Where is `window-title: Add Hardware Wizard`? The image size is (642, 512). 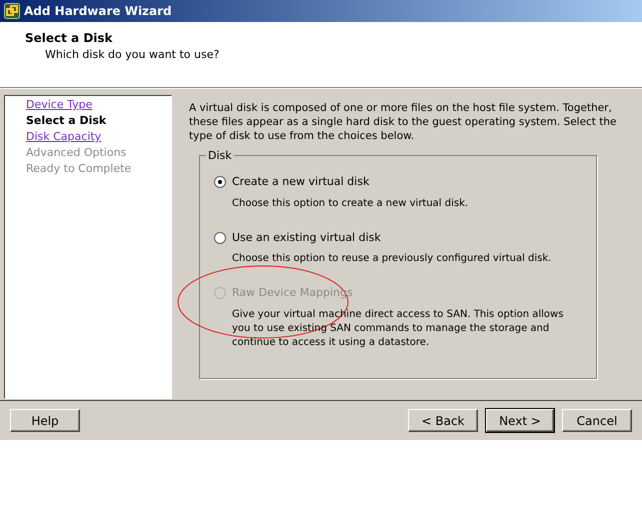
window-title: Add Hardware Wizard is located at coordinates (98, 11).